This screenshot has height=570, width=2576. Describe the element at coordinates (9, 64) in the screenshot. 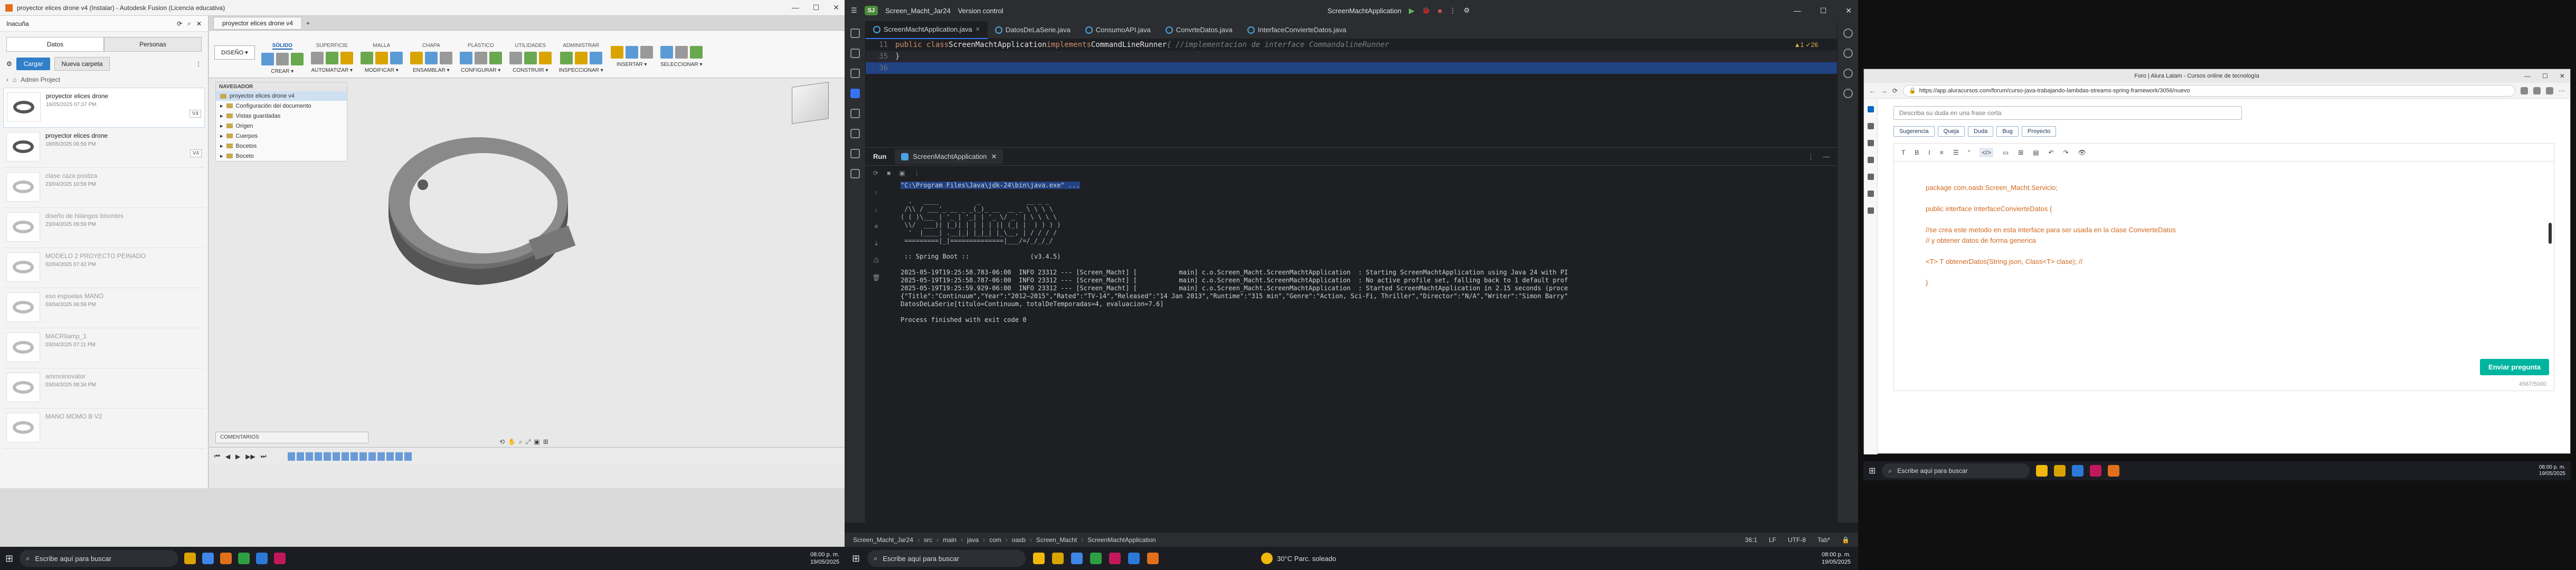

I see `settings-icon: ⚙` at that location.